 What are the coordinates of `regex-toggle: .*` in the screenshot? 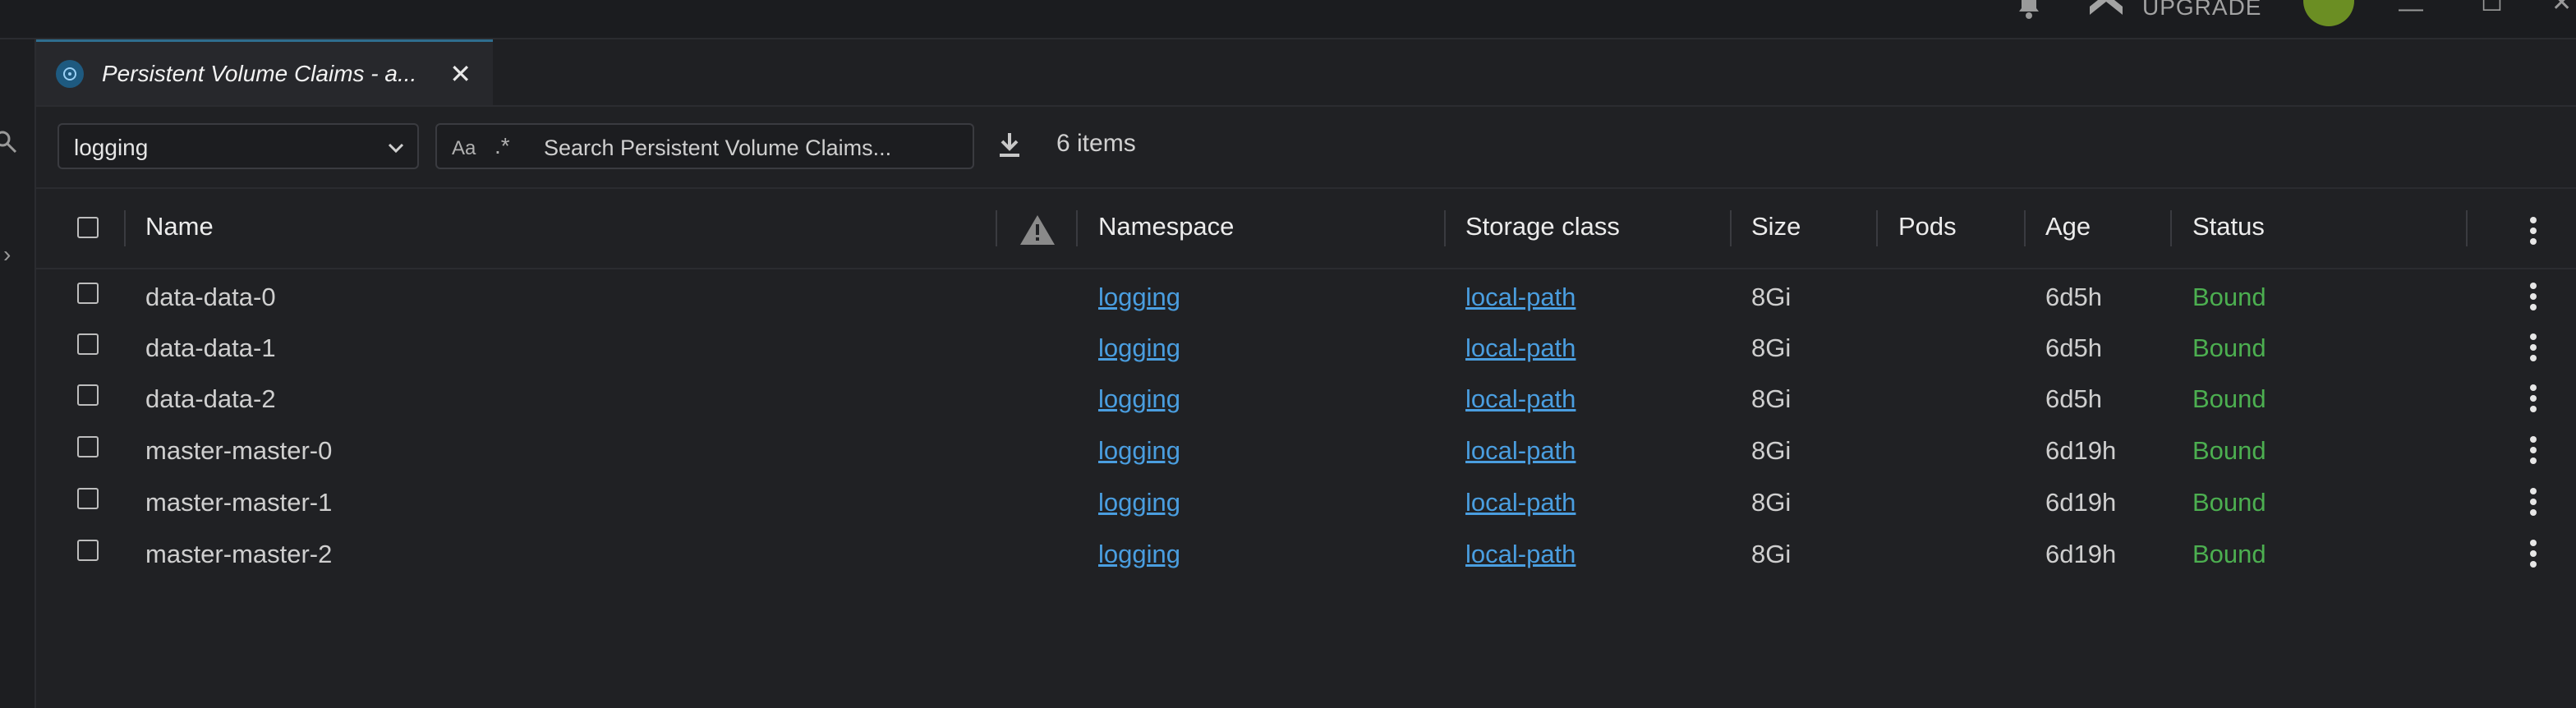 It's located at (502, 146).